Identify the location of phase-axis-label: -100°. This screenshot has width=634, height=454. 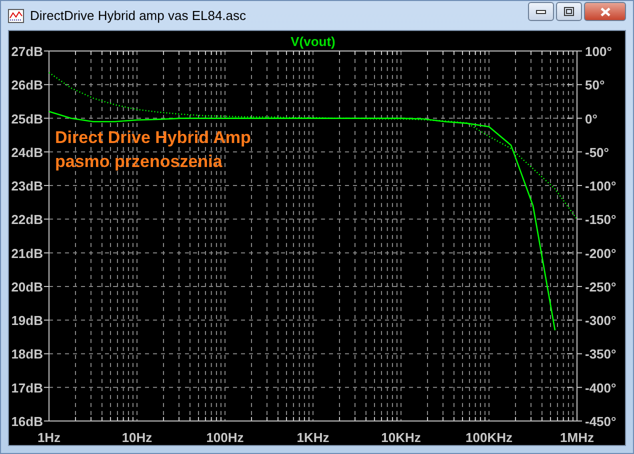
(600, 186).